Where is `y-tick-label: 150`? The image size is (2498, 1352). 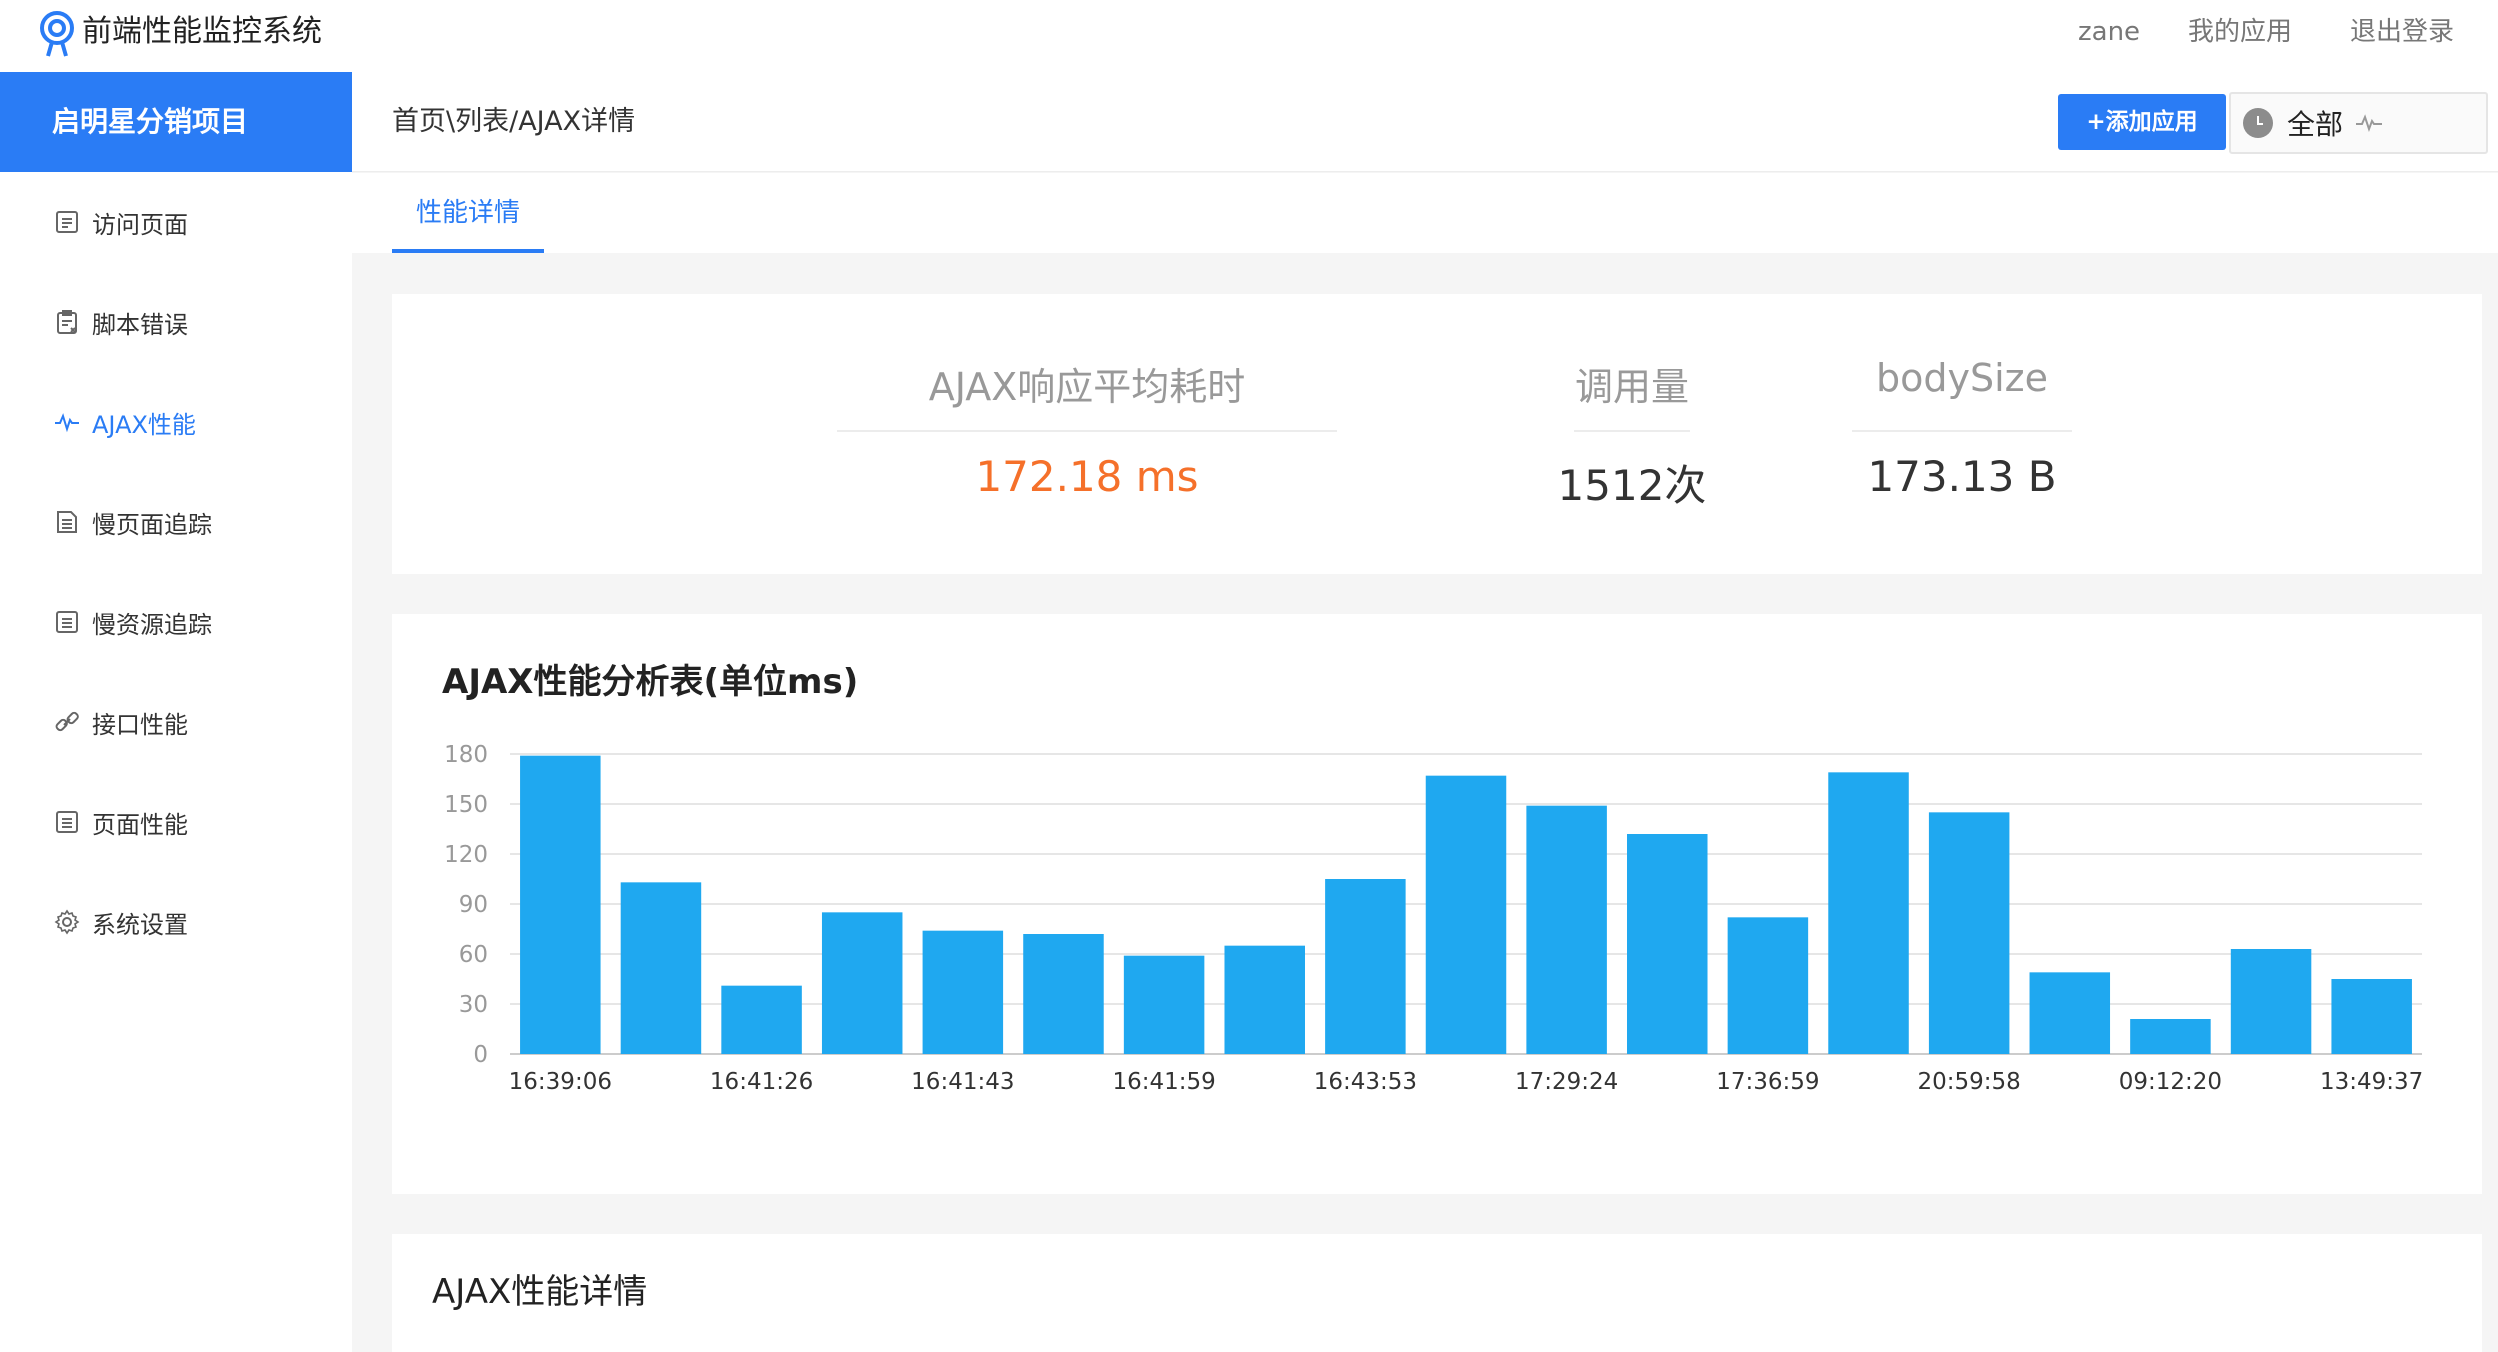
y-tick-label: 150 is located at coordinates (466, 805).